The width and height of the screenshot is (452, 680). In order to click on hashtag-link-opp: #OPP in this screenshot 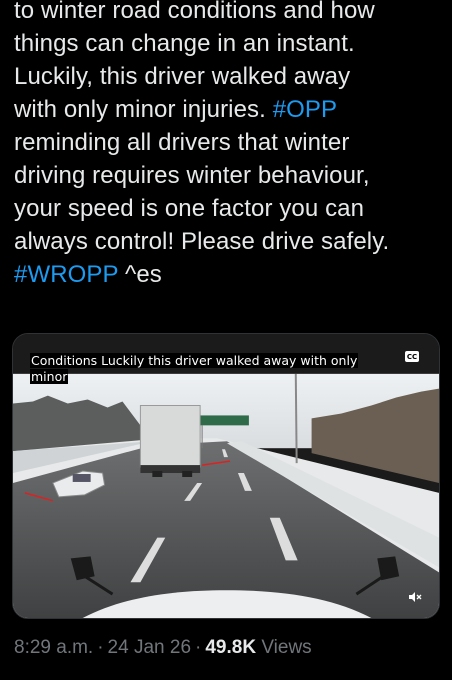, I will do `click(305, 109)`.